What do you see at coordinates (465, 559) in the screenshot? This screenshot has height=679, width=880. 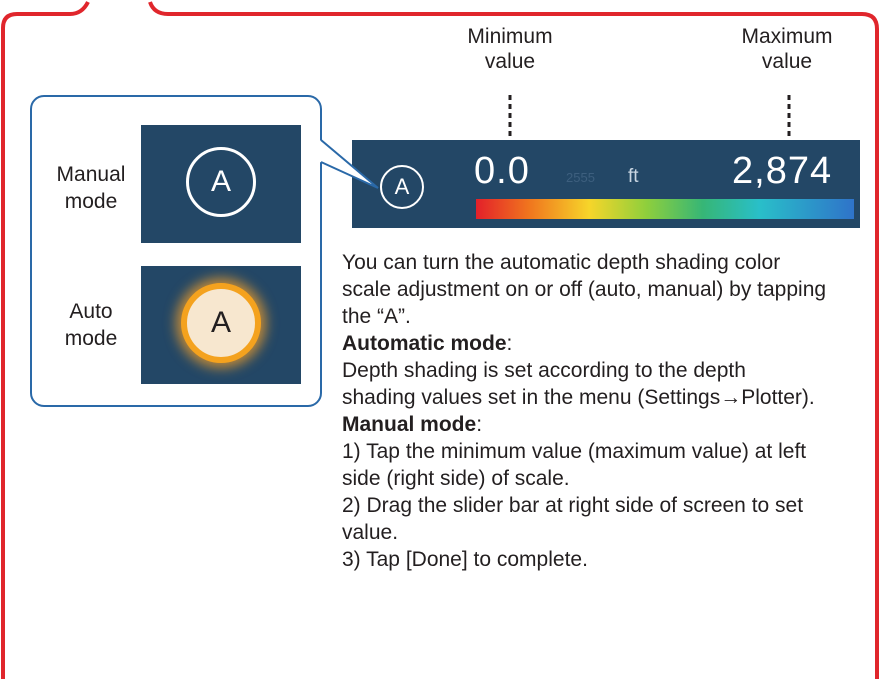 I see `manual-step-3: 3) Tap [Done] to complete.` at bounding box center [465, 559].